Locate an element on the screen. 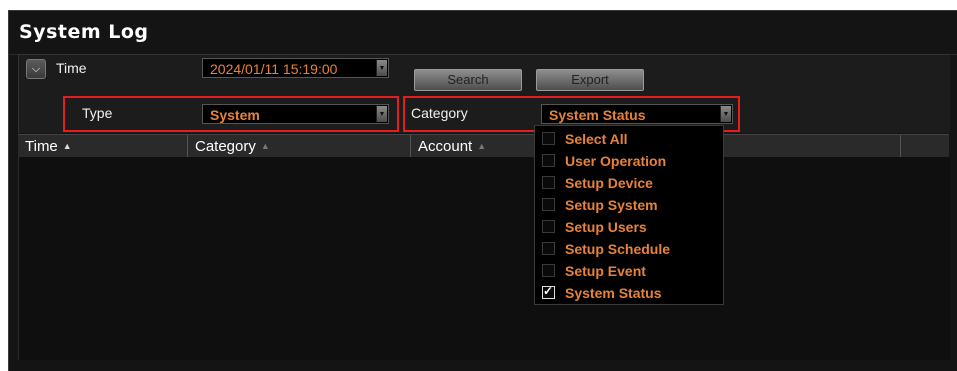 This screenshot has height=371, width=957. column-label: Time is located at coordinates (41, 146).